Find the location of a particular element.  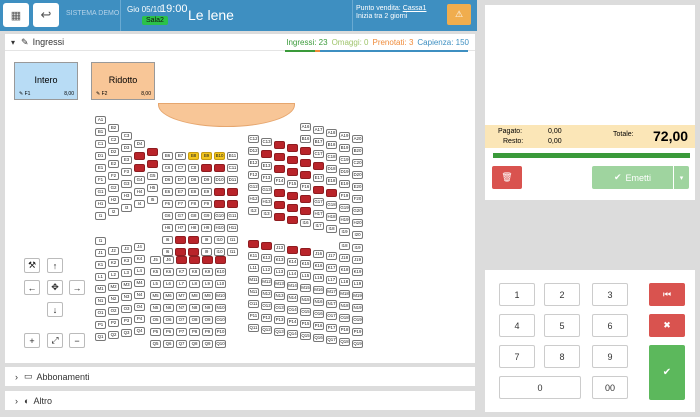

seat-E5: E5 is located at coordinates (152, 152).